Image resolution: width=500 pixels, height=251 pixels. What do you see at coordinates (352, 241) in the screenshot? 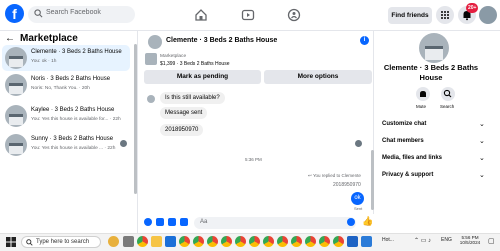
I see `word-icon` at bounding box center [352, 241].